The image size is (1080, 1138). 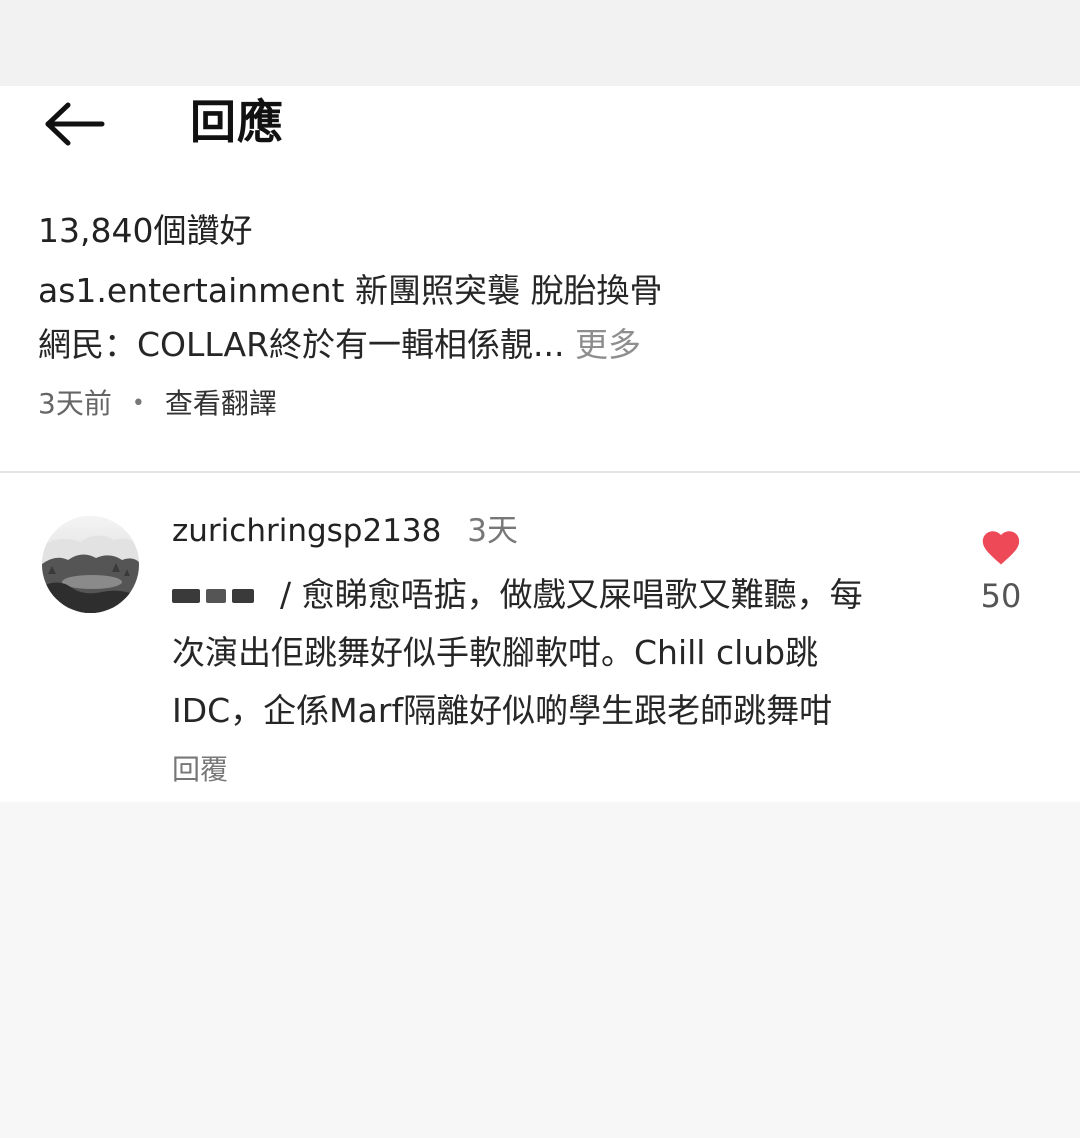 I want to click on post-username: as1.entertainment, so click(x=191, y=290).